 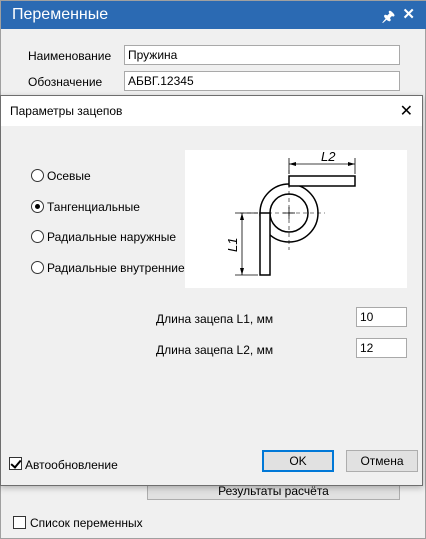 What do you see at coordinates (322, 181) in the screenshot?
I see `hook-top` at bounding box center [322, 181].